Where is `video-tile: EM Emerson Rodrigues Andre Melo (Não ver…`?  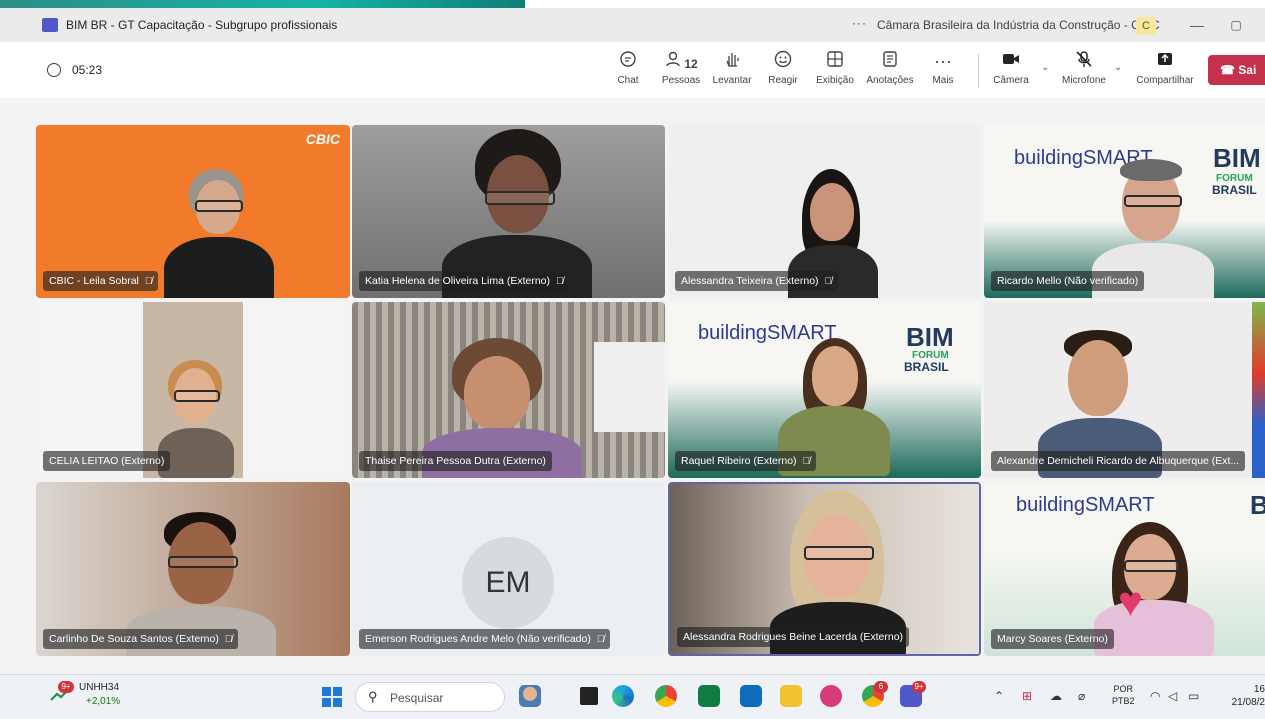 video-tile: EM Emerson Rodrigues Andre Melo (Não ver… is located at coordinates (508, 569).